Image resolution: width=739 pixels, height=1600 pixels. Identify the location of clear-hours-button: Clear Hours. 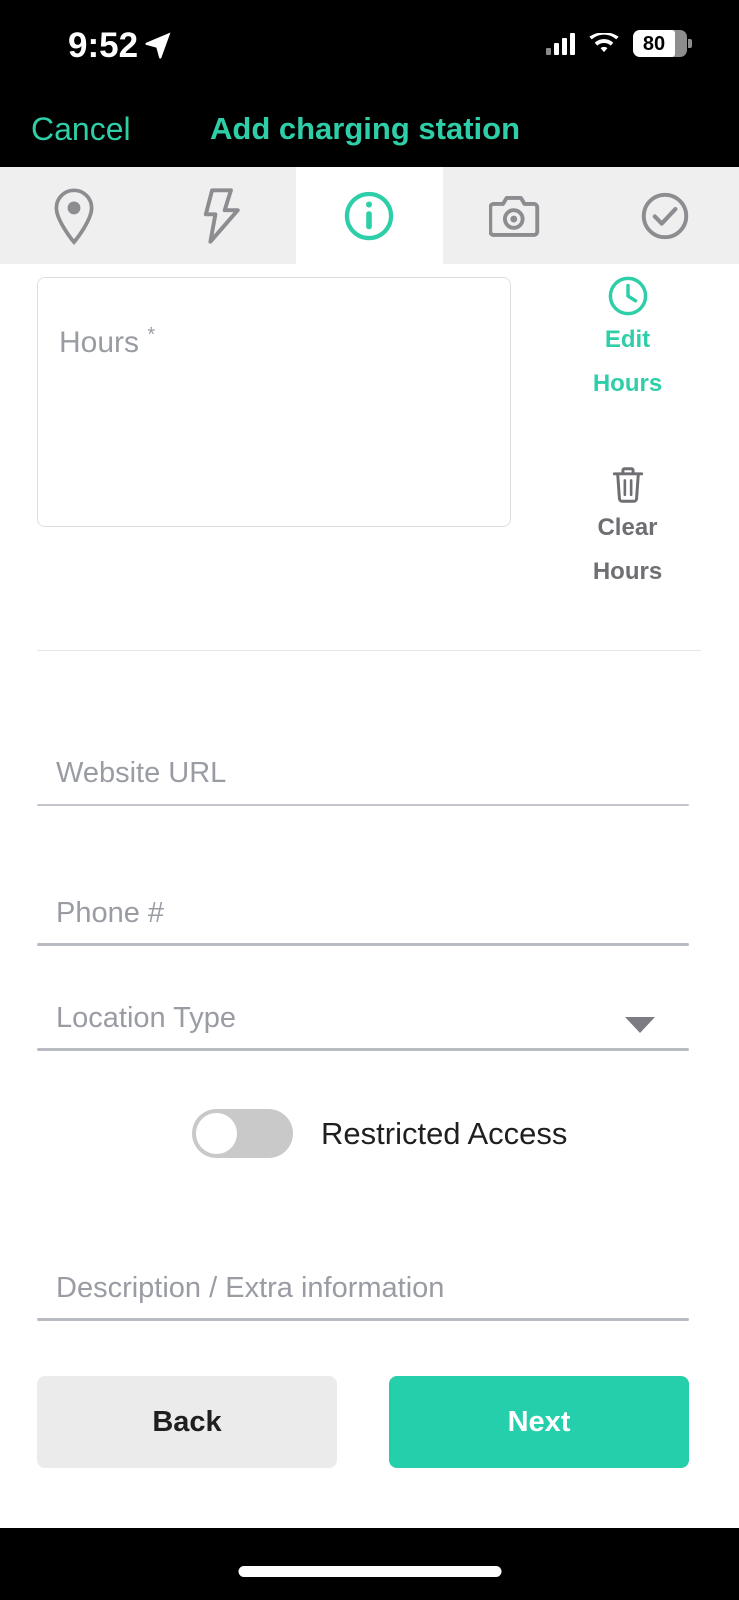
(627, 529).